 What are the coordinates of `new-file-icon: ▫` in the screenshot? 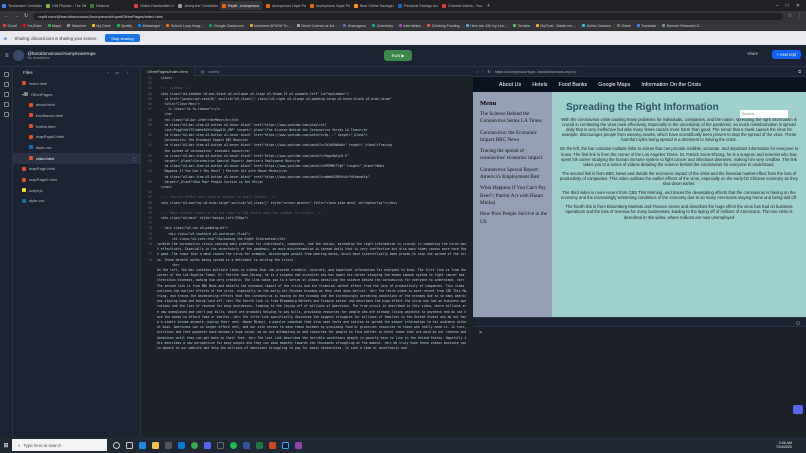 It's located at (108, 73).